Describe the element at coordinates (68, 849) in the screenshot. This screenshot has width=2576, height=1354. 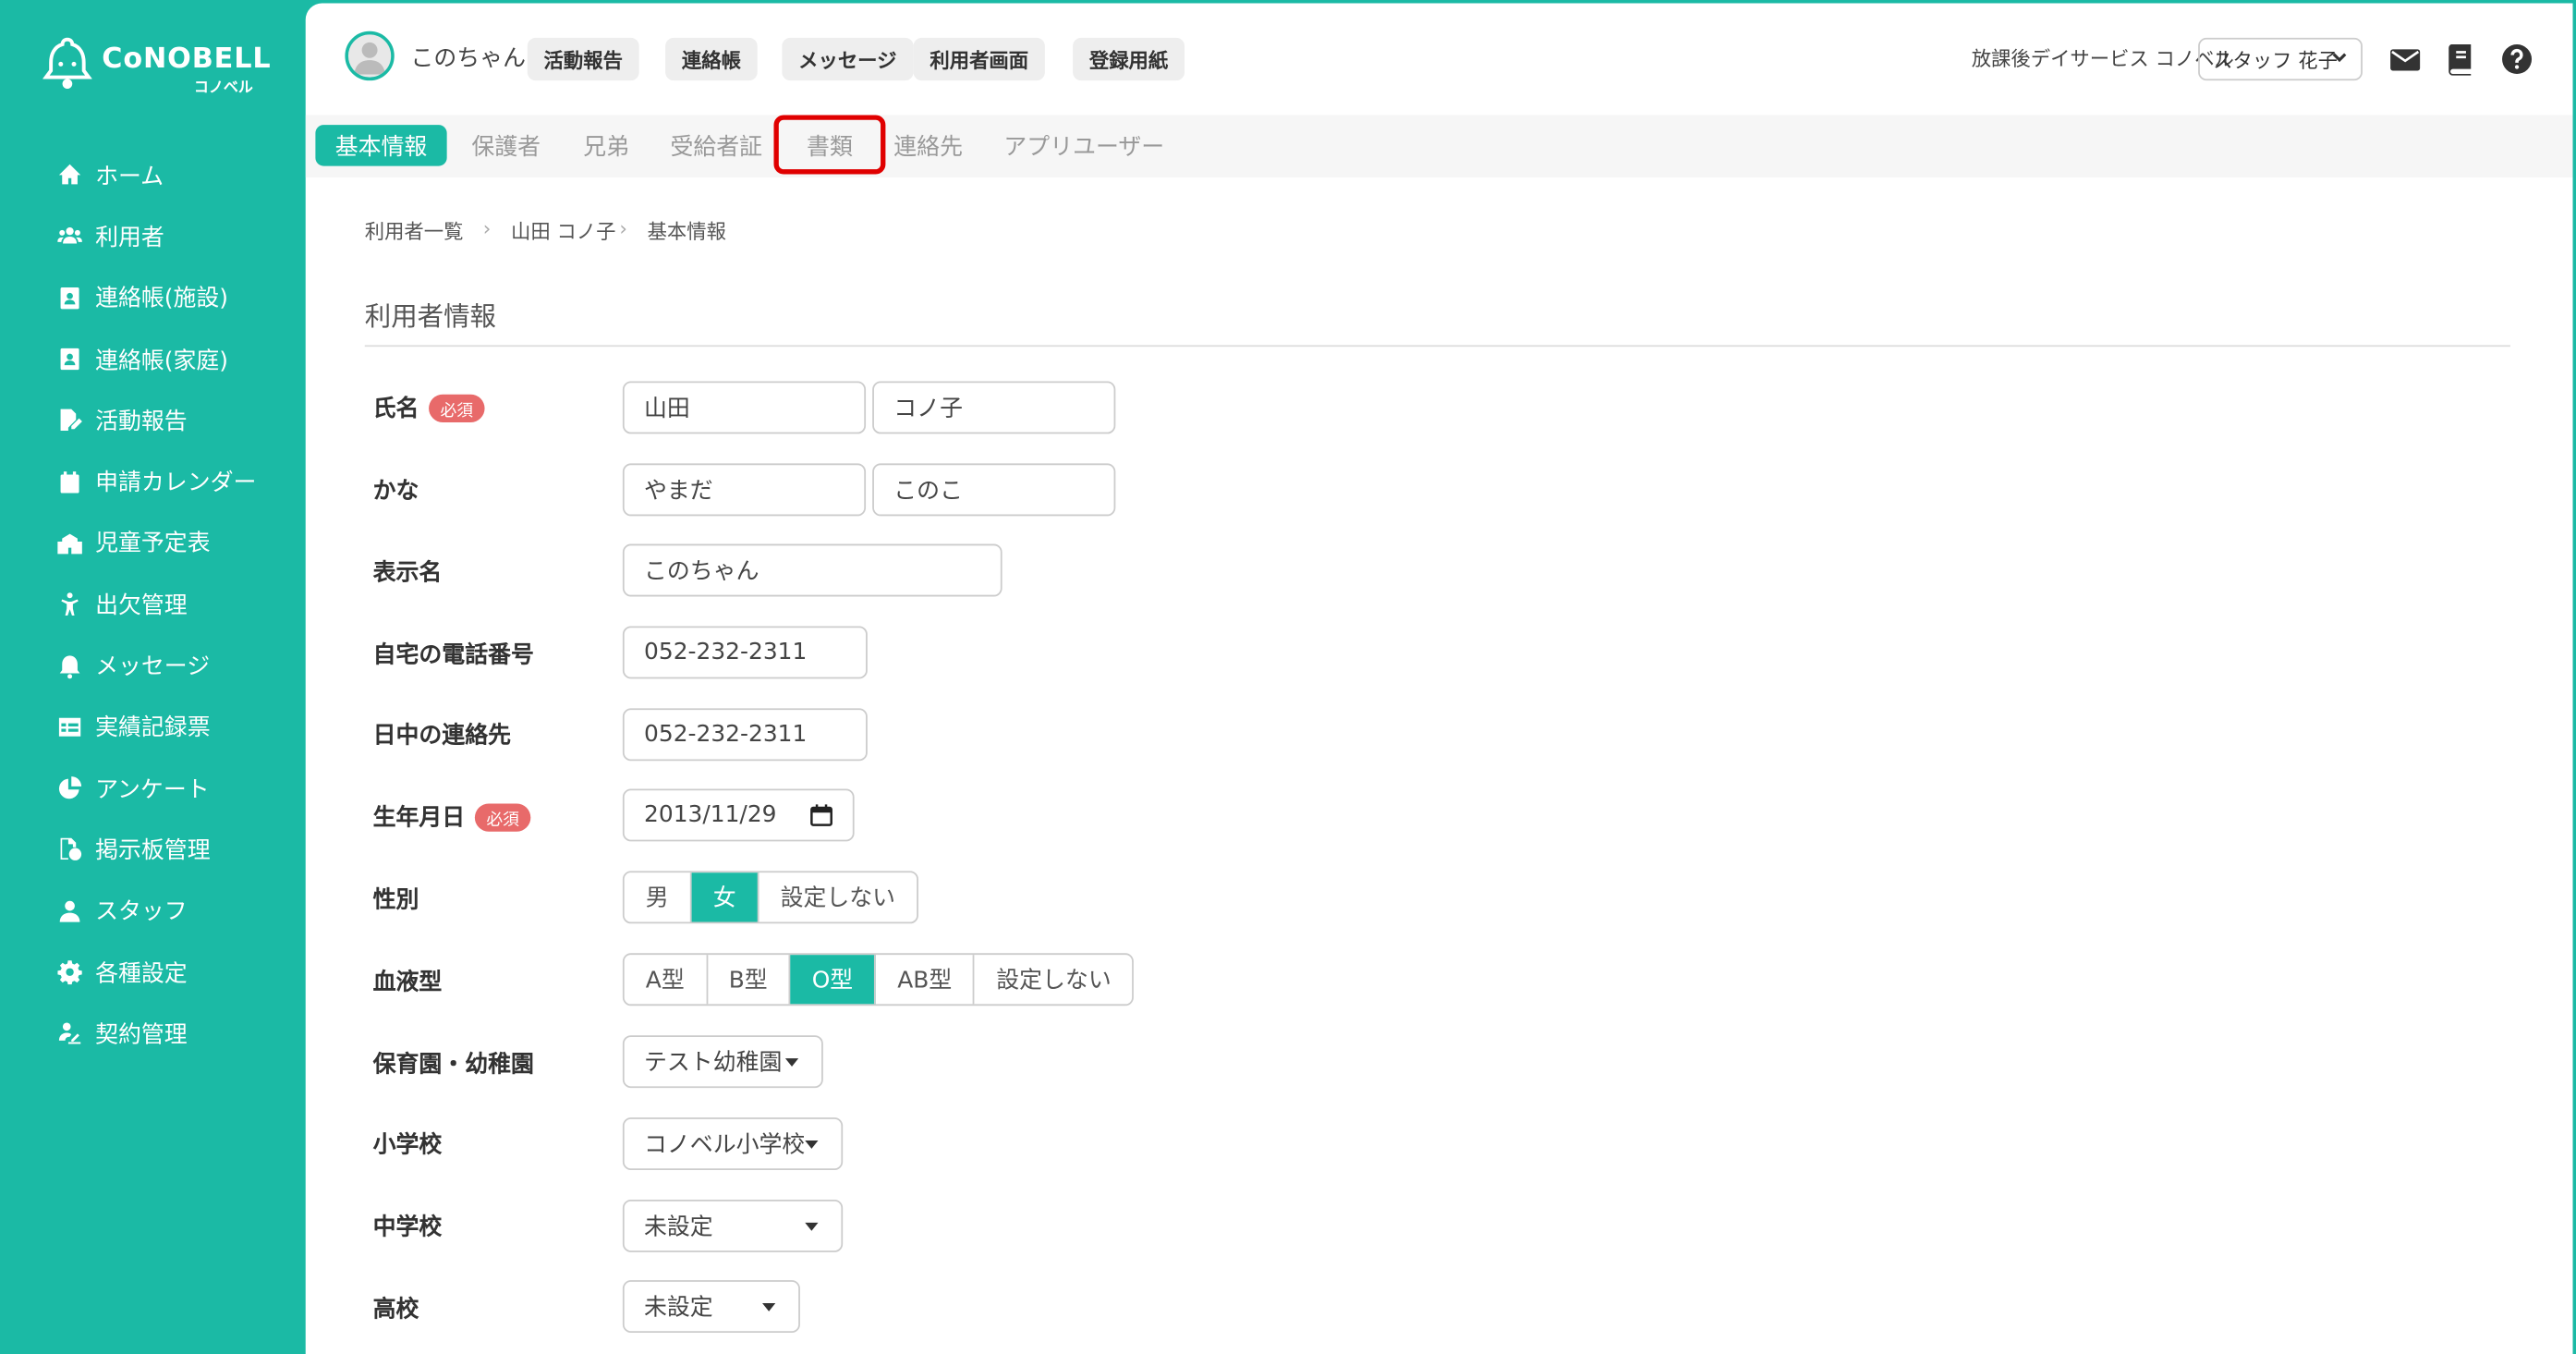
I see `board-icon` at that location.